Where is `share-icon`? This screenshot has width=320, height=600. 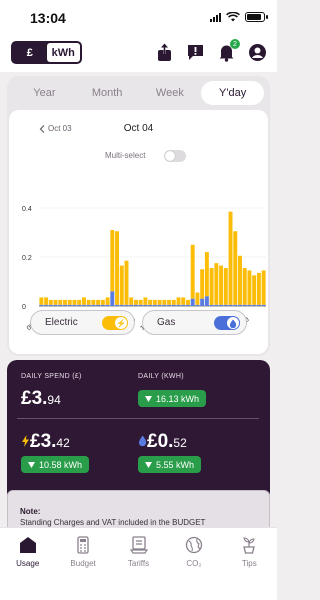
share-icon is located at coordinates (164, 52).